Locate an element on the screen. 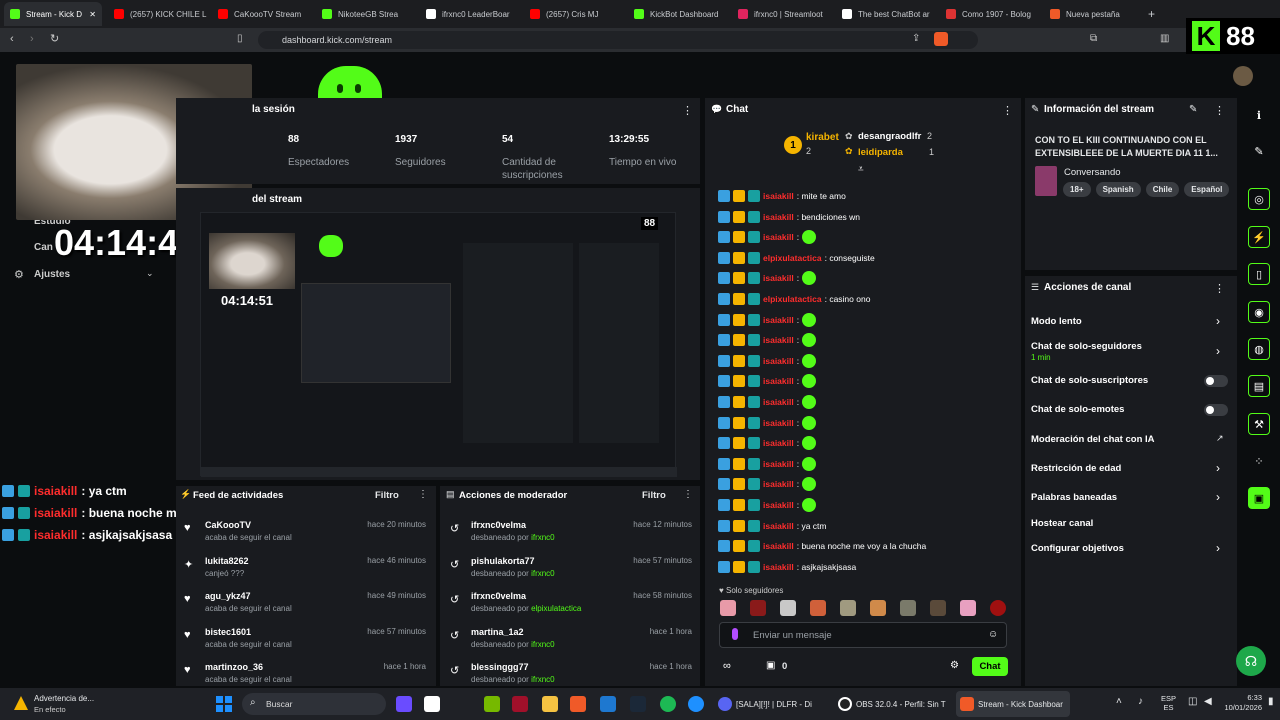  chat-username: elpixulatactica is located at coordinates (792, 258).